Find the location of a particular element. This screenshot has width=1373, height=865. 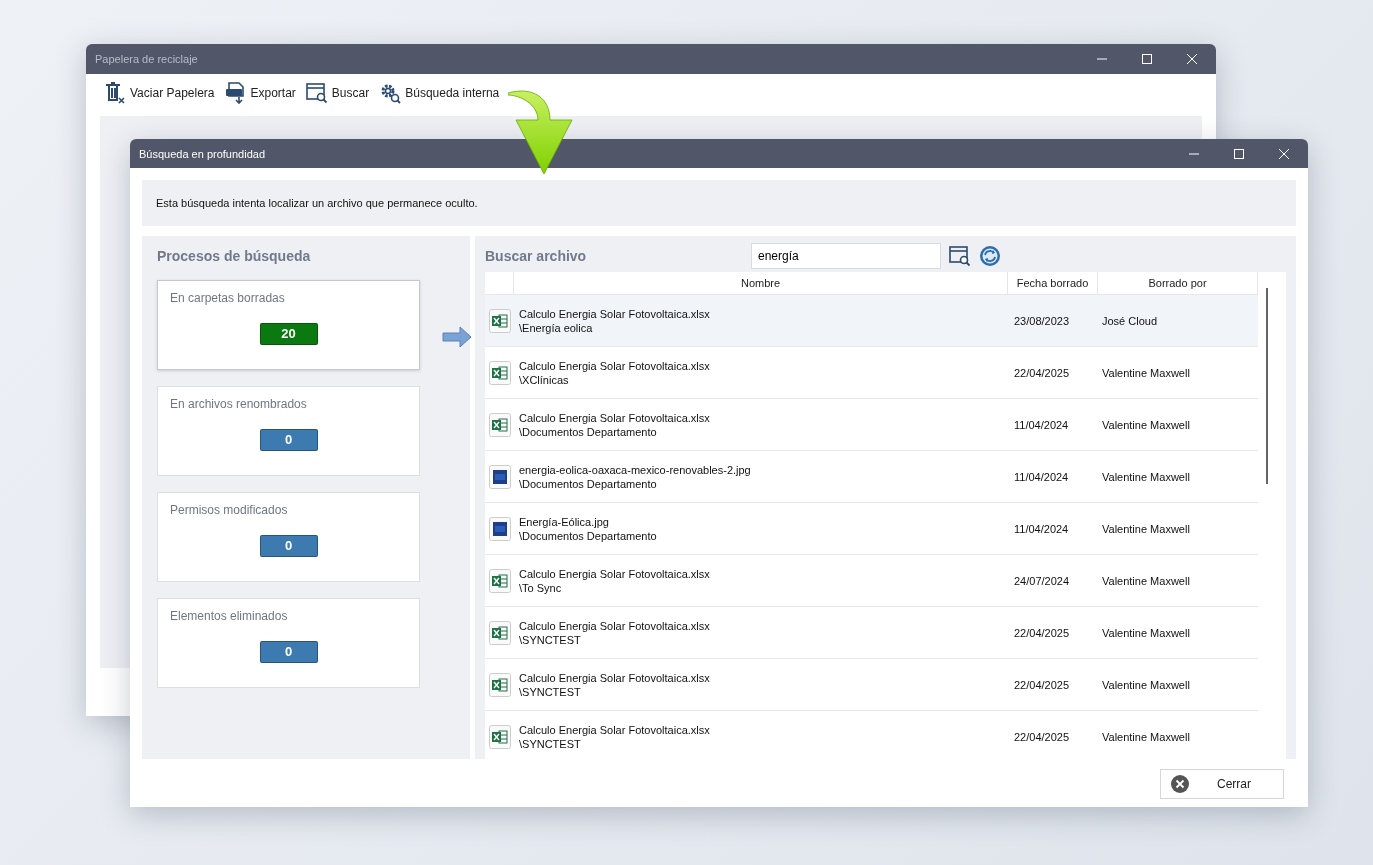

table-row: Calculo Energia Solar Fotovoltaica.xlsx \Documentos Departamento 11/04/2024 Valentine Maxwell is located at coordinates (871, 424).